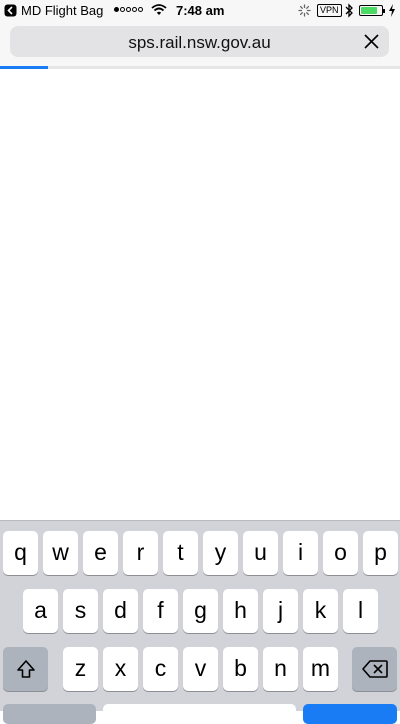  Describe the element at coordinates (80, 611) in the screenshot. I see `key-s: s` at that location.